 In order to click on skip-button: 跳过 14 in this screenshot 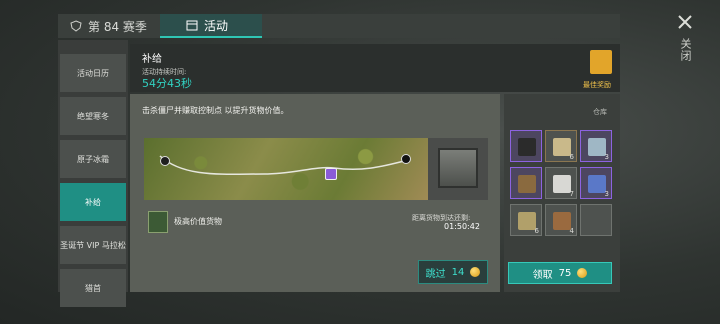, I will do `click(453, 272)`.